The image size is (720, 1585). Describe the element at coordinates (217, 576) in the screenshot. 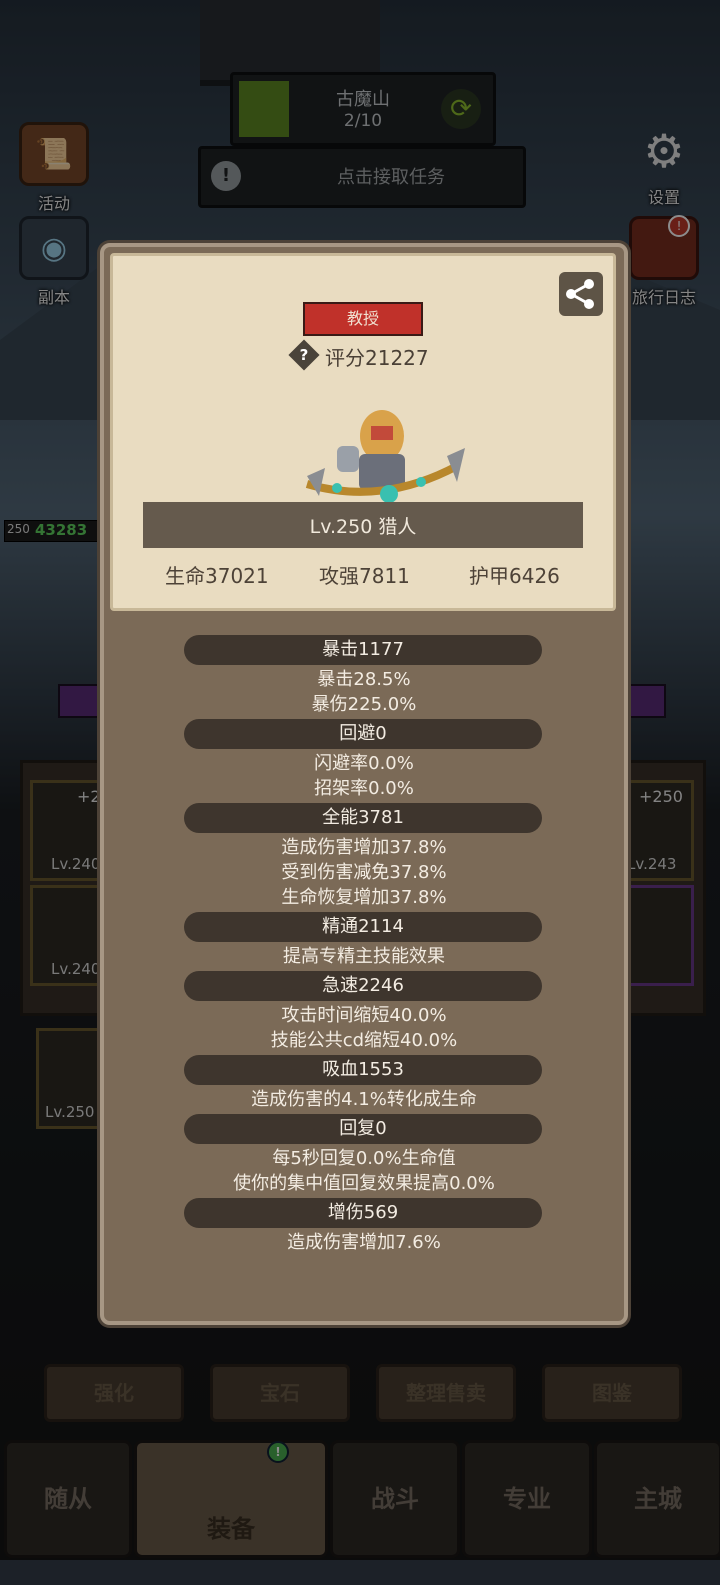

I see `stat-health: 生命37021` at that location.